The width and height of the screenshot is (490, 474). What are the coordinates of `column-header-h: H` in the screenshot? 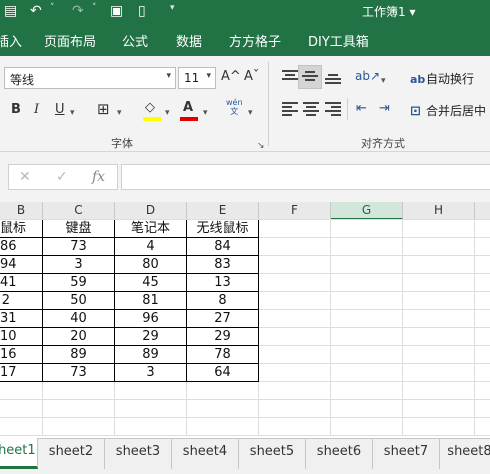 It's located at (439, 211).